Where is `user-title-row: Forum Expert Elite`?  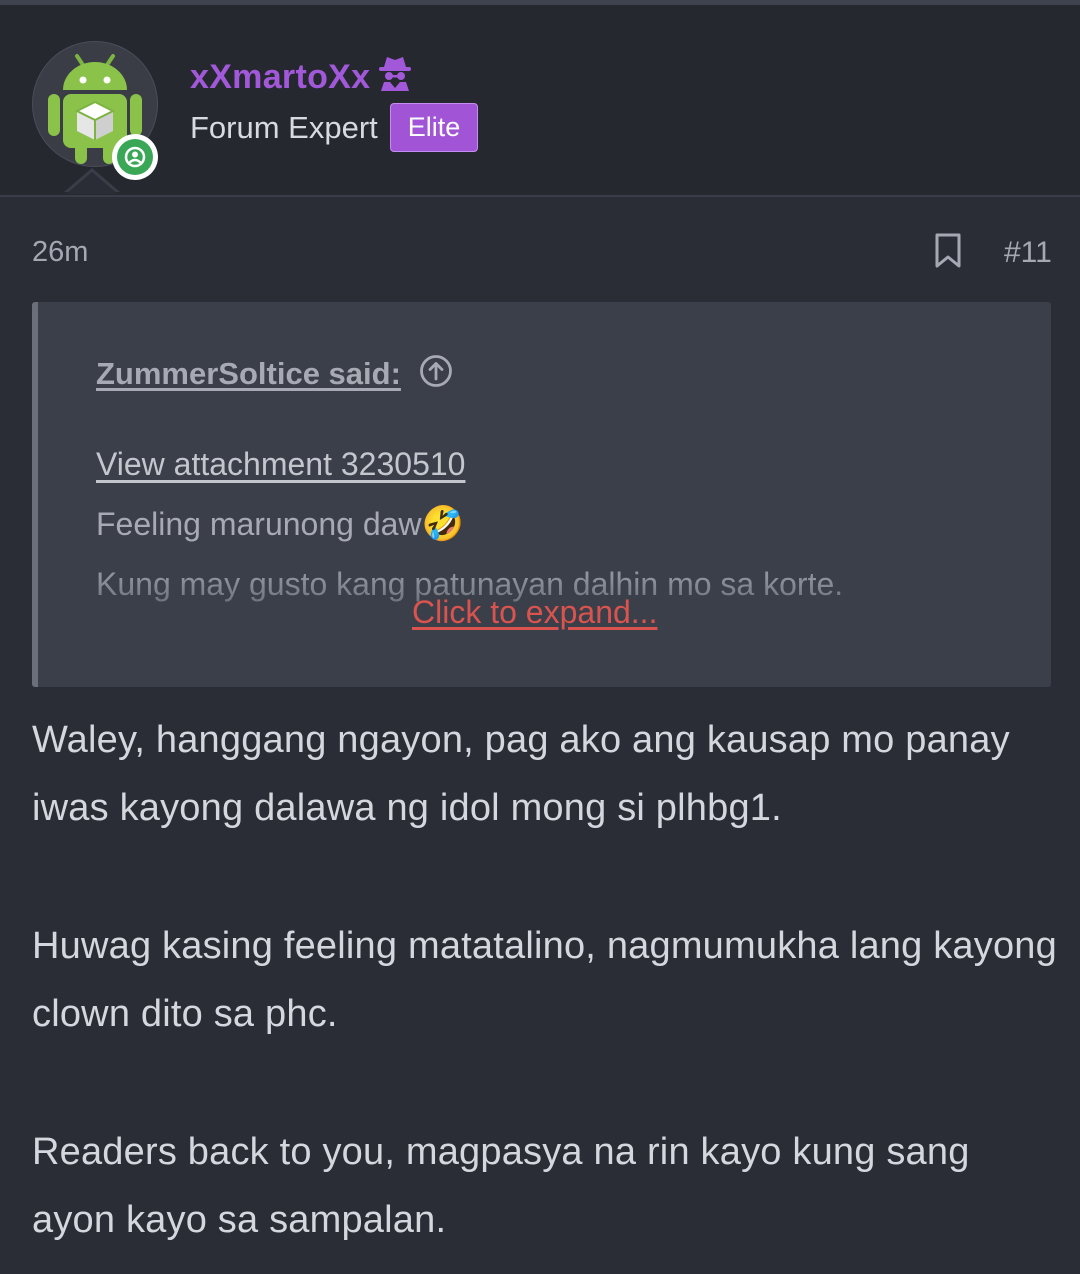
user-title-row: Forum Expert Elite is located at coordinates (334, 127).